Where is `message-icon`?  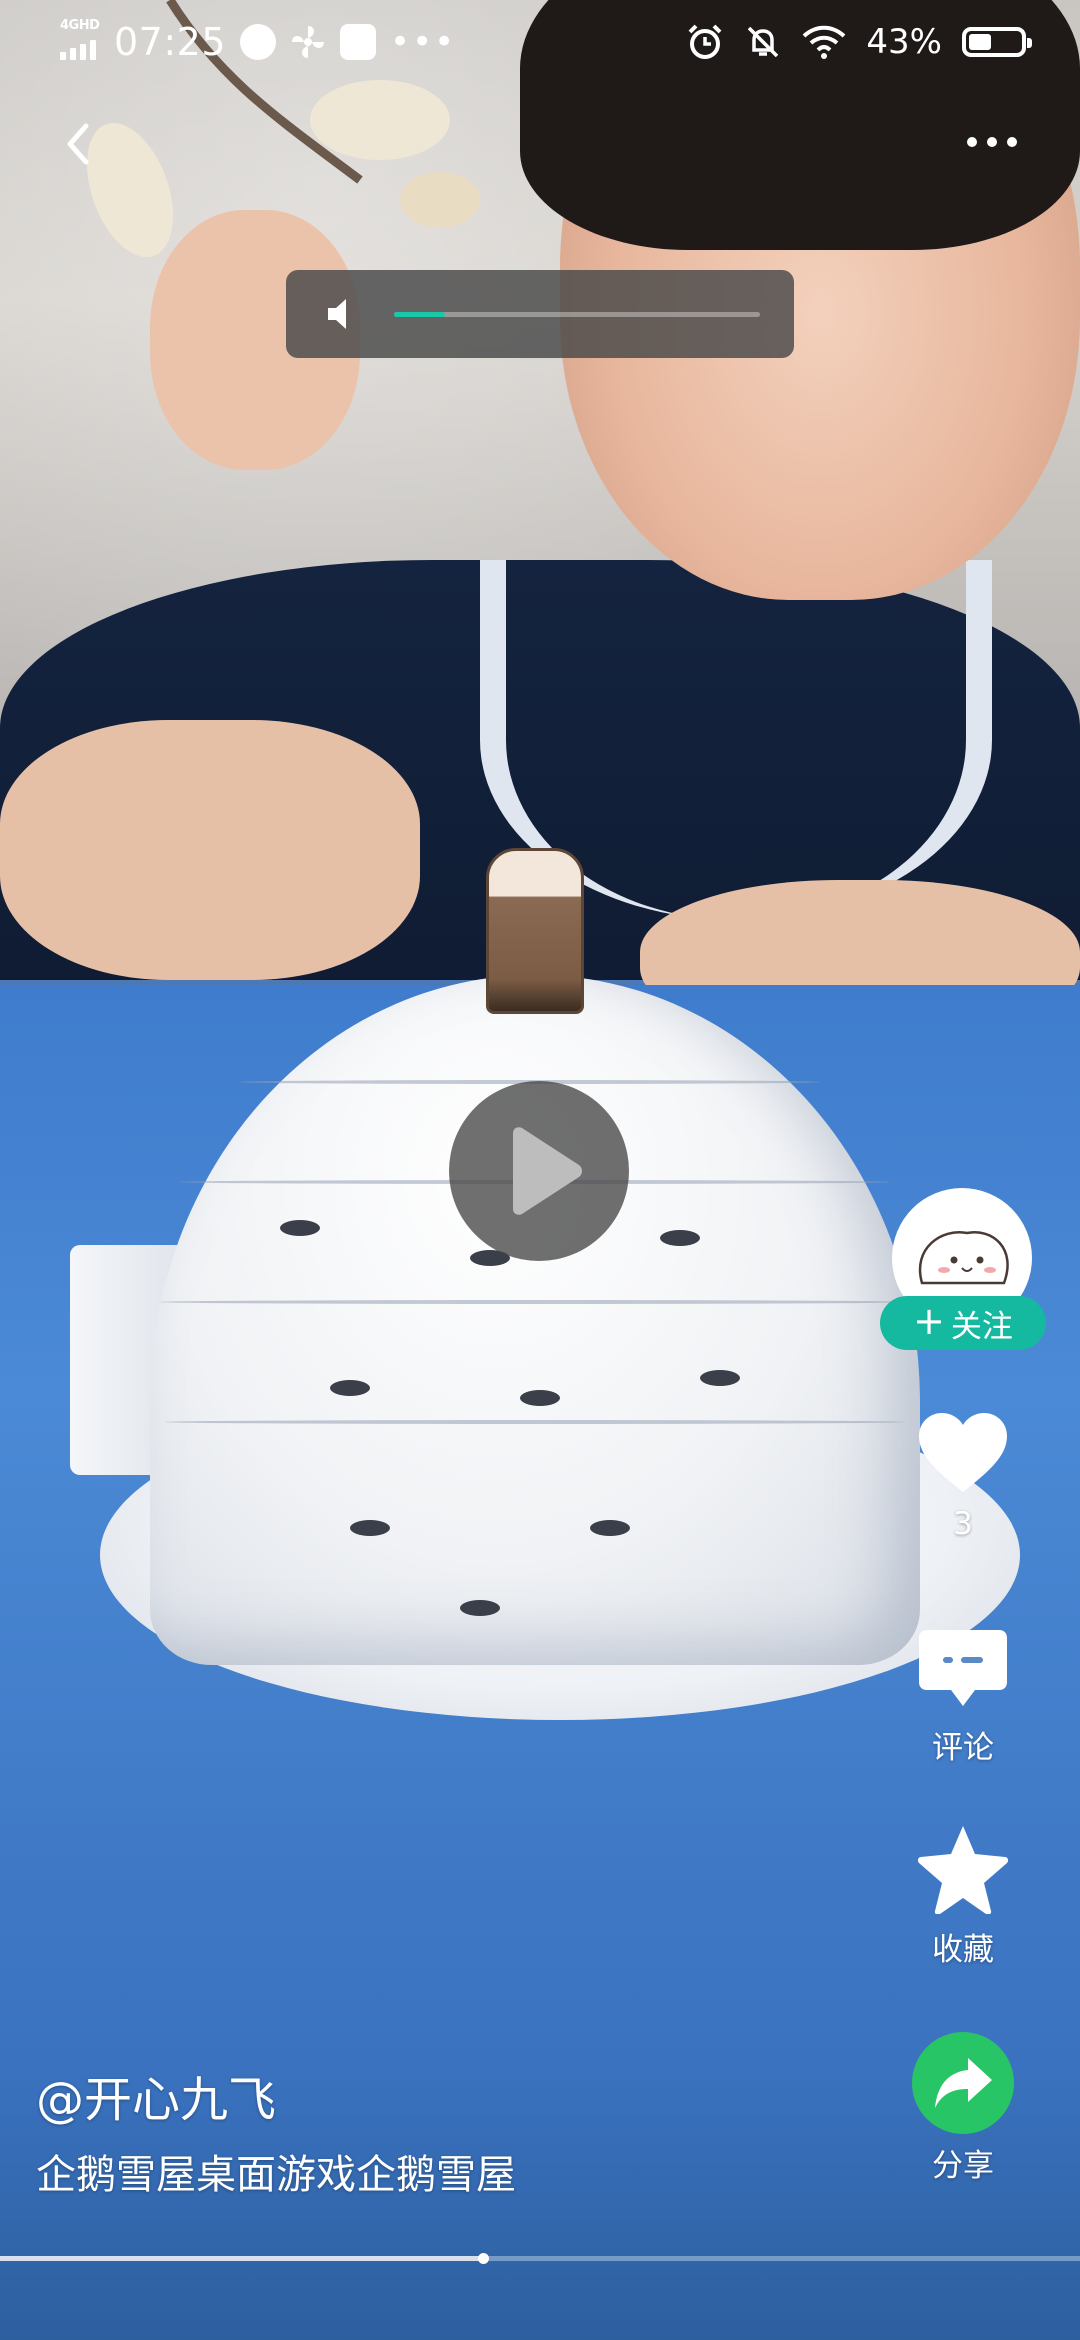 message-icon is located at coordinates (358, 42).